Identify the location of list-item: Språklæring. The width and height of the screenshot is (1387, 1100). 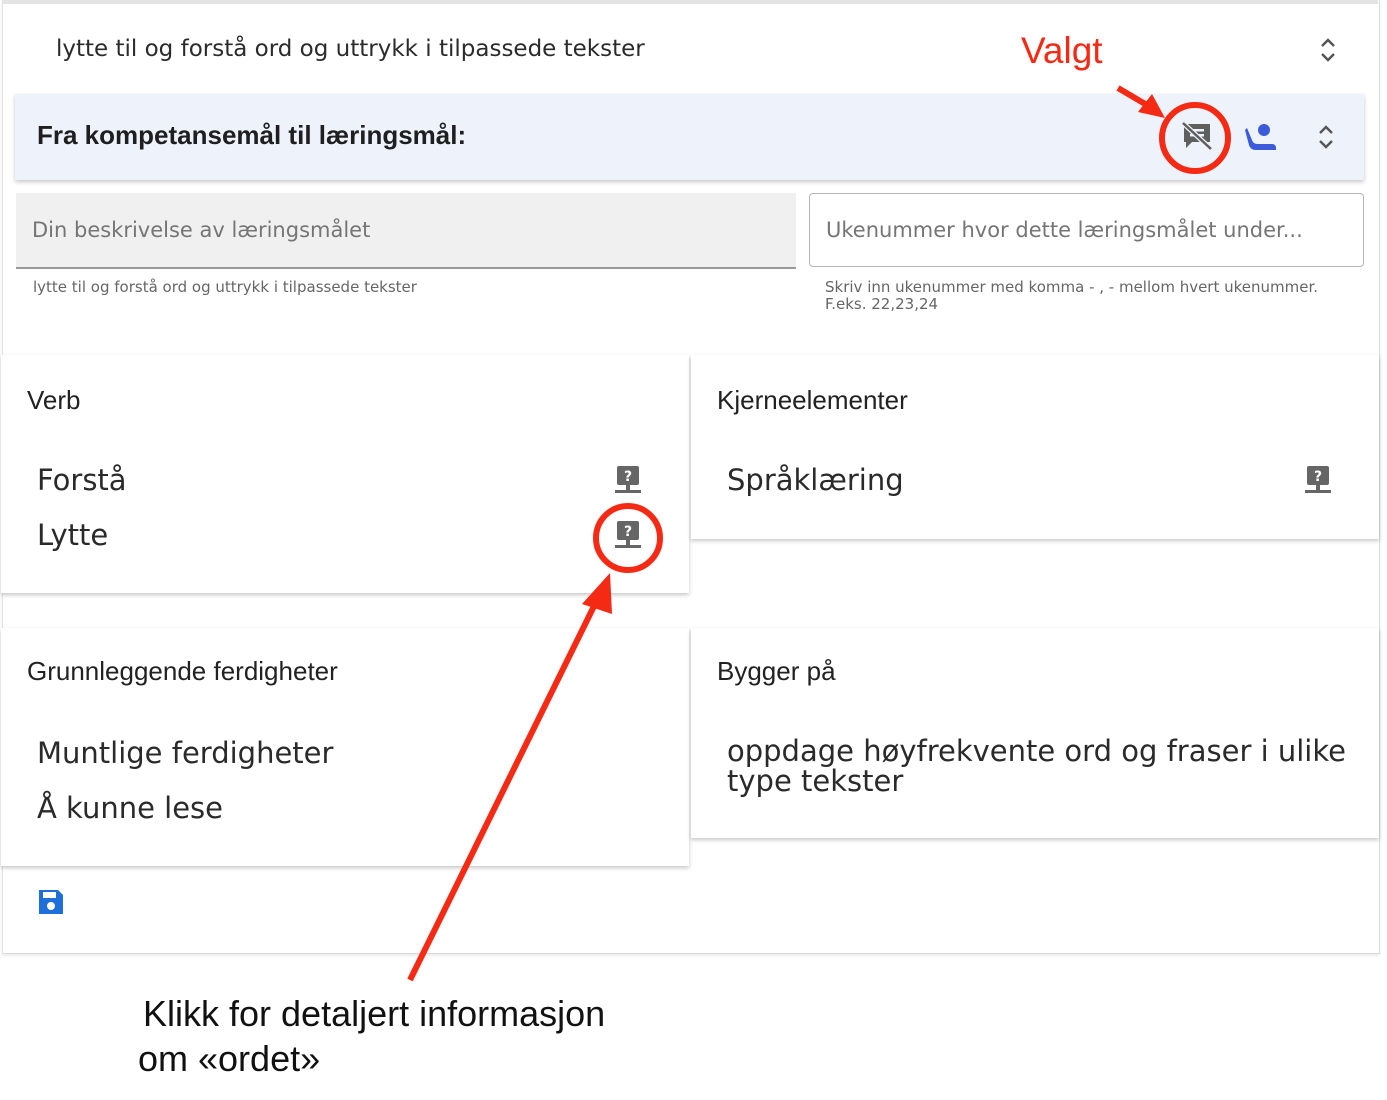
(815, 480).